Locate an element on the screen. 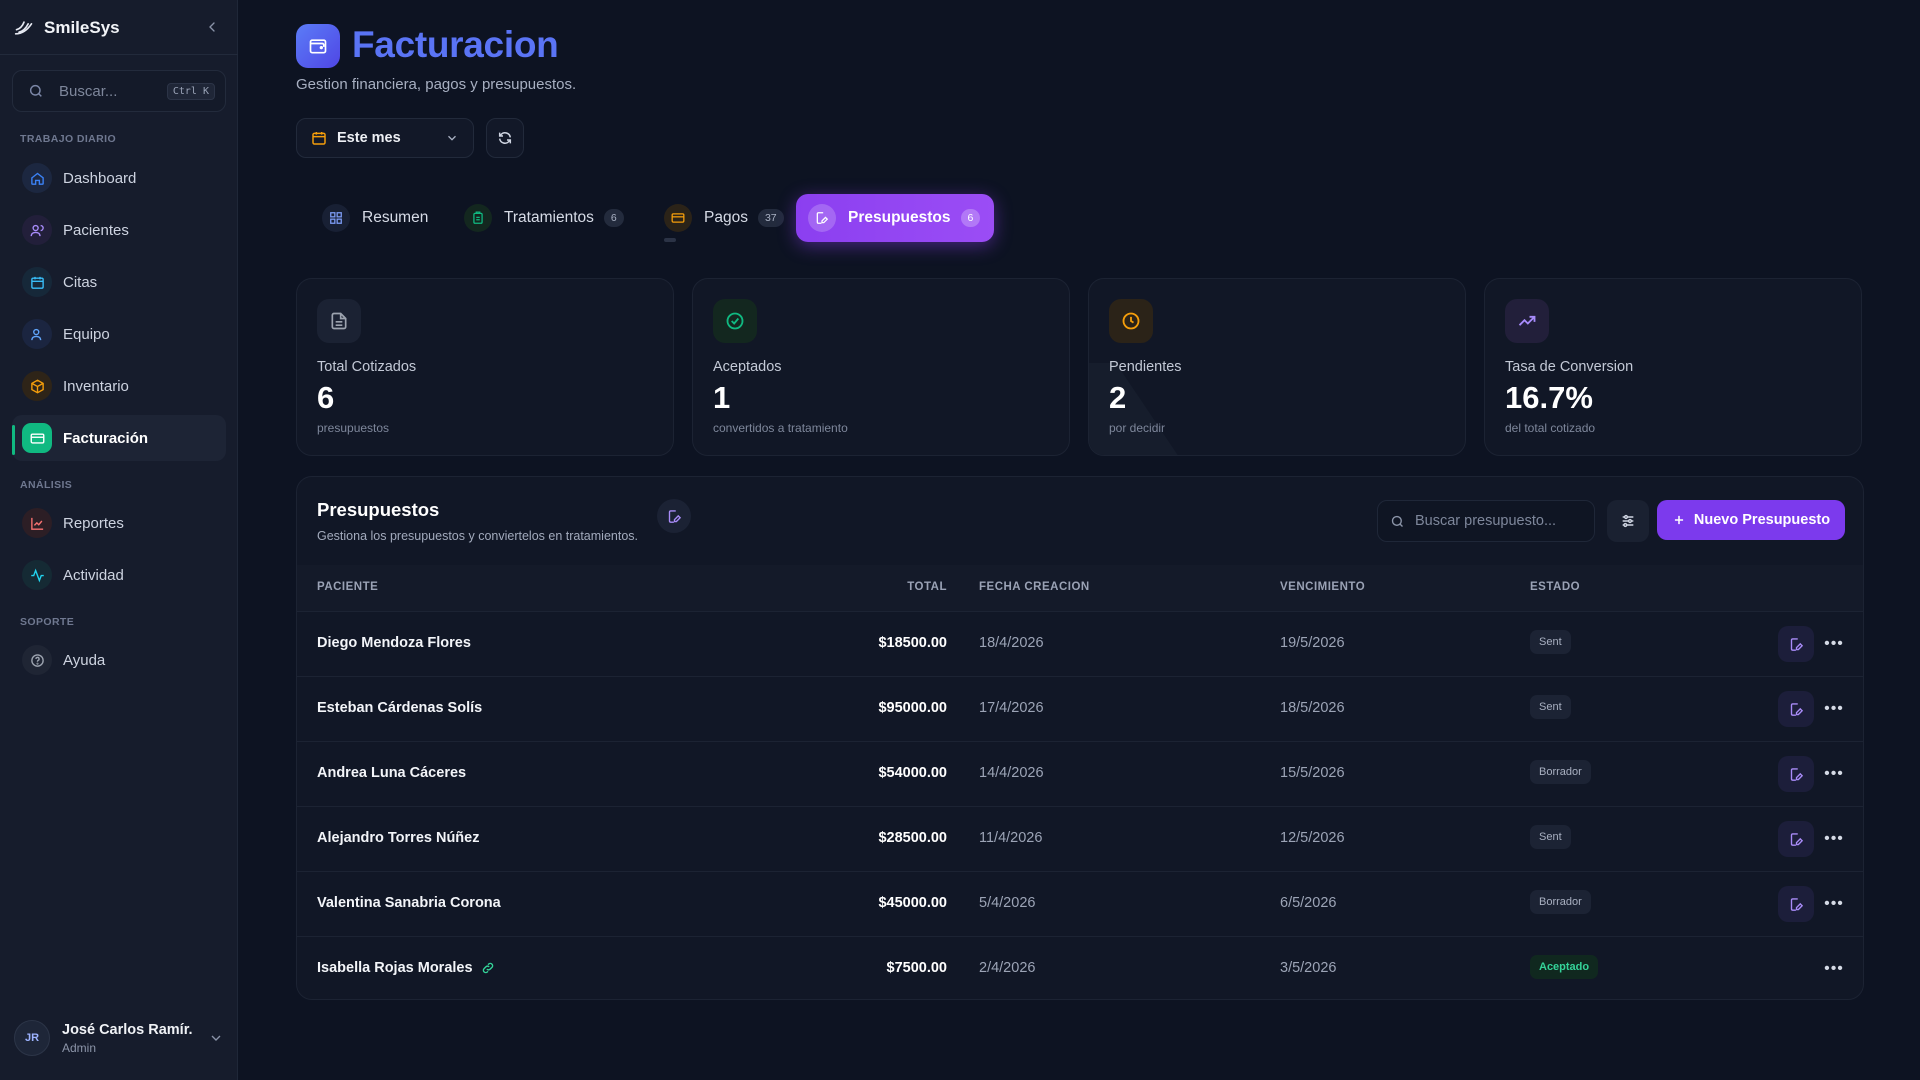 The height and width of the screenshot is (1080, 1920). budget-total: $7500.00 is located at coordinates (916, 968).